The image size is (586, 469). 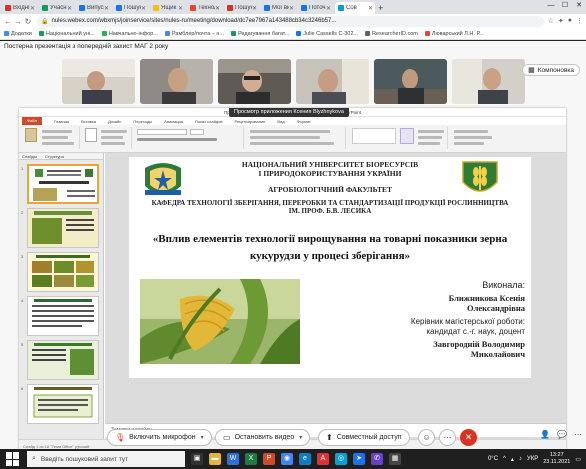 I want to click on language-indicator: УКР, so click(x=532, y=459).